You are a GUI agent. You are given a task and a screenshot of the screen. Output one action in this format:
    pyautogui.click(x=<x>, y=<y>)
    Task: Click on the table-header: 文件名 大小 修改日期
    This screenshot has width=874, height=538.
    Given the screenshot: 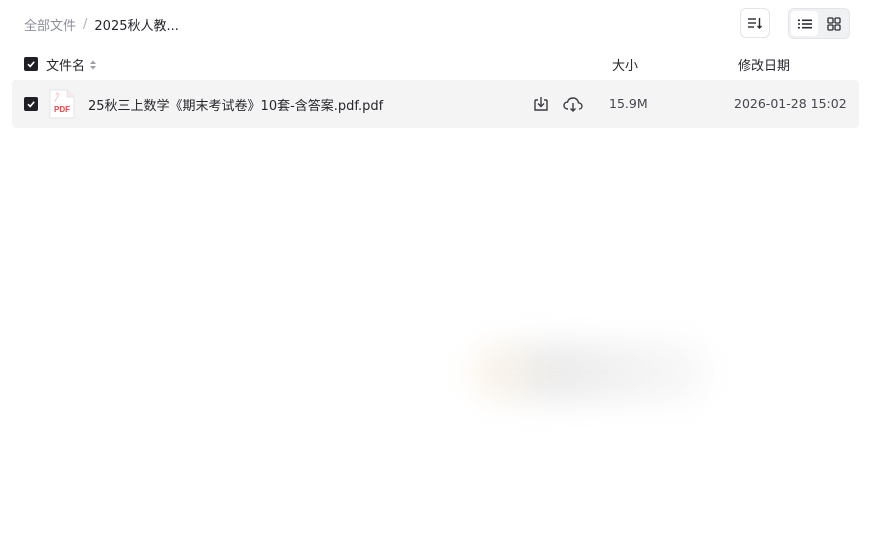 What is the action you would take?
    pyautogui.click(x=437, y=64)
    